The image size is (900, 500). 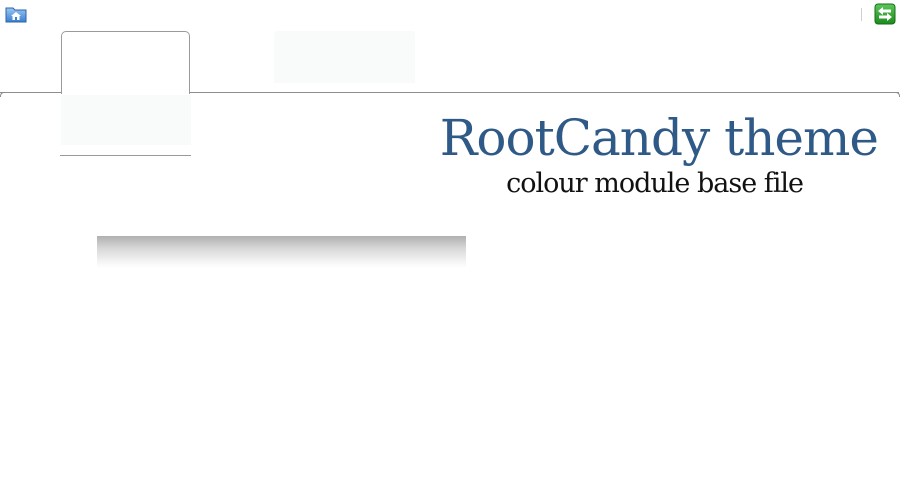 What do you see at coordinates (897, 94) in the screenshot?
I see `divider-corner-right` at bounding box center [897, 94].